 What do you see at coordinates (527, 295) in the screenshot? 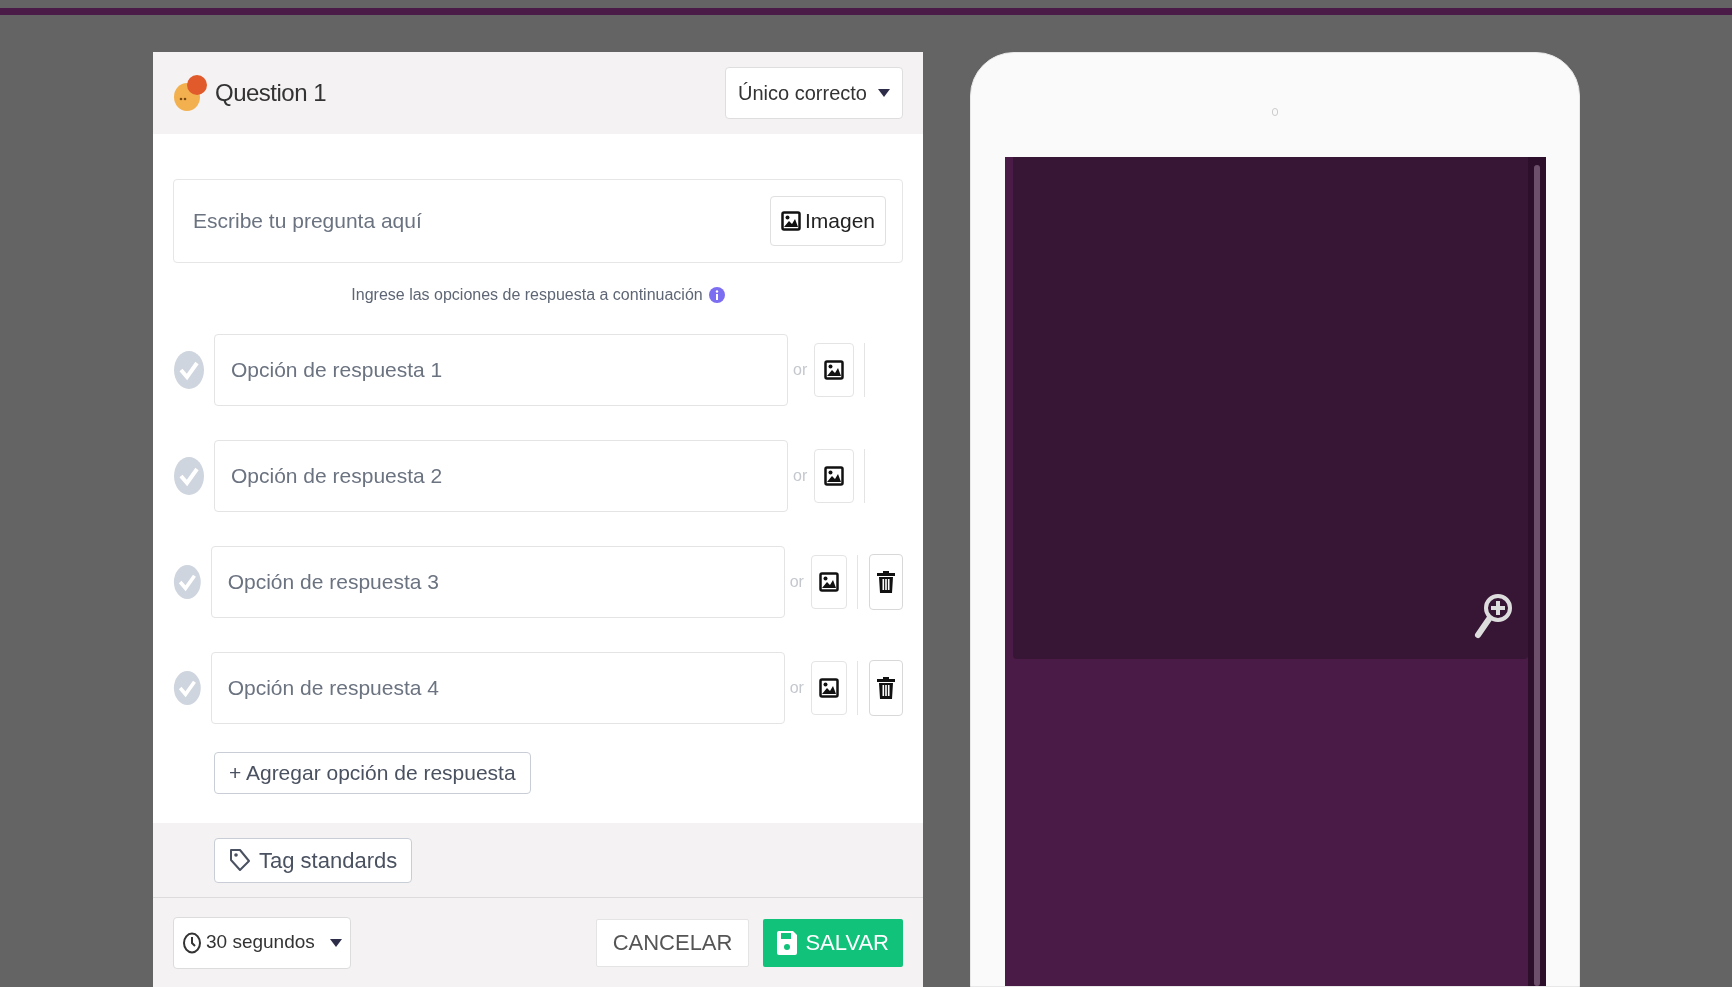
I see `hint-text: Ingrese las opciones de respuesta a continuación` at bounding box center [527, 295].